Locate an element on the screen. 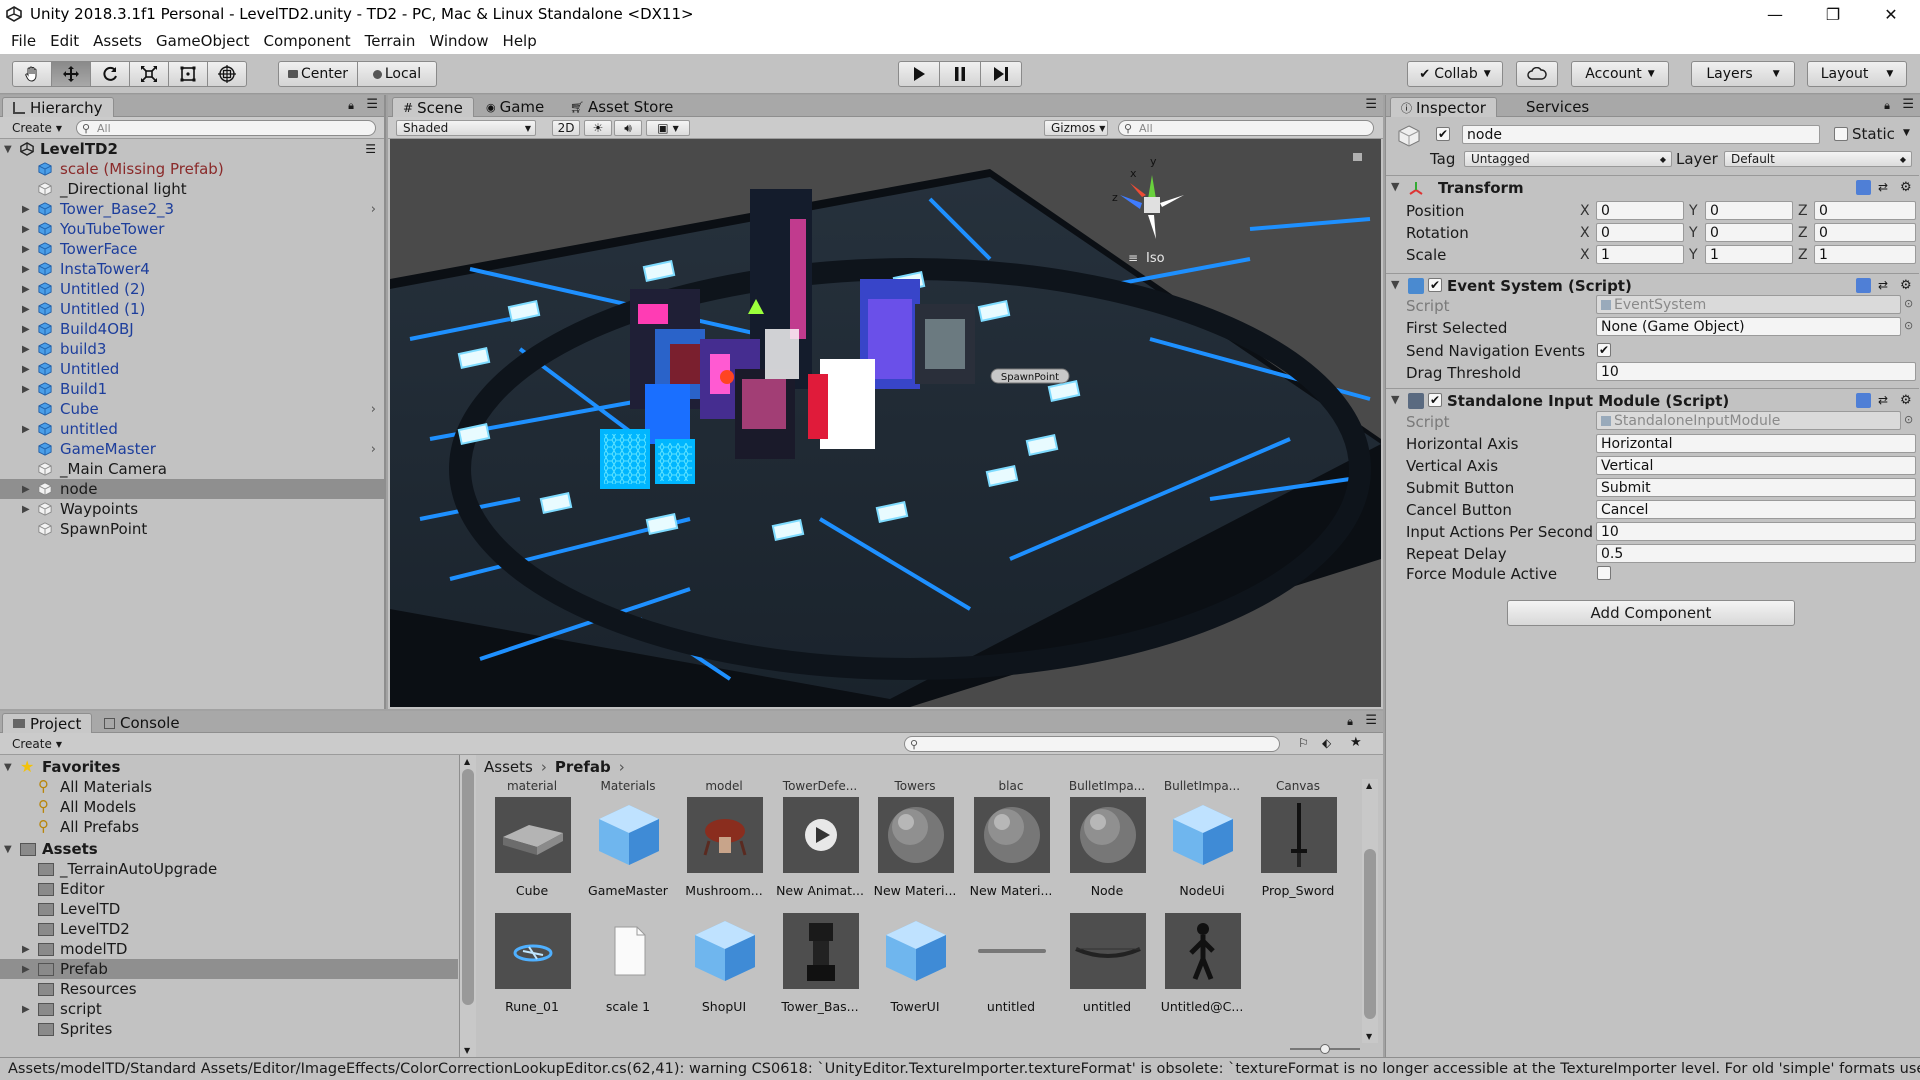 The image size is (1920, 1080). transform-y-field: 0 is located at coordinates (1749, 210).